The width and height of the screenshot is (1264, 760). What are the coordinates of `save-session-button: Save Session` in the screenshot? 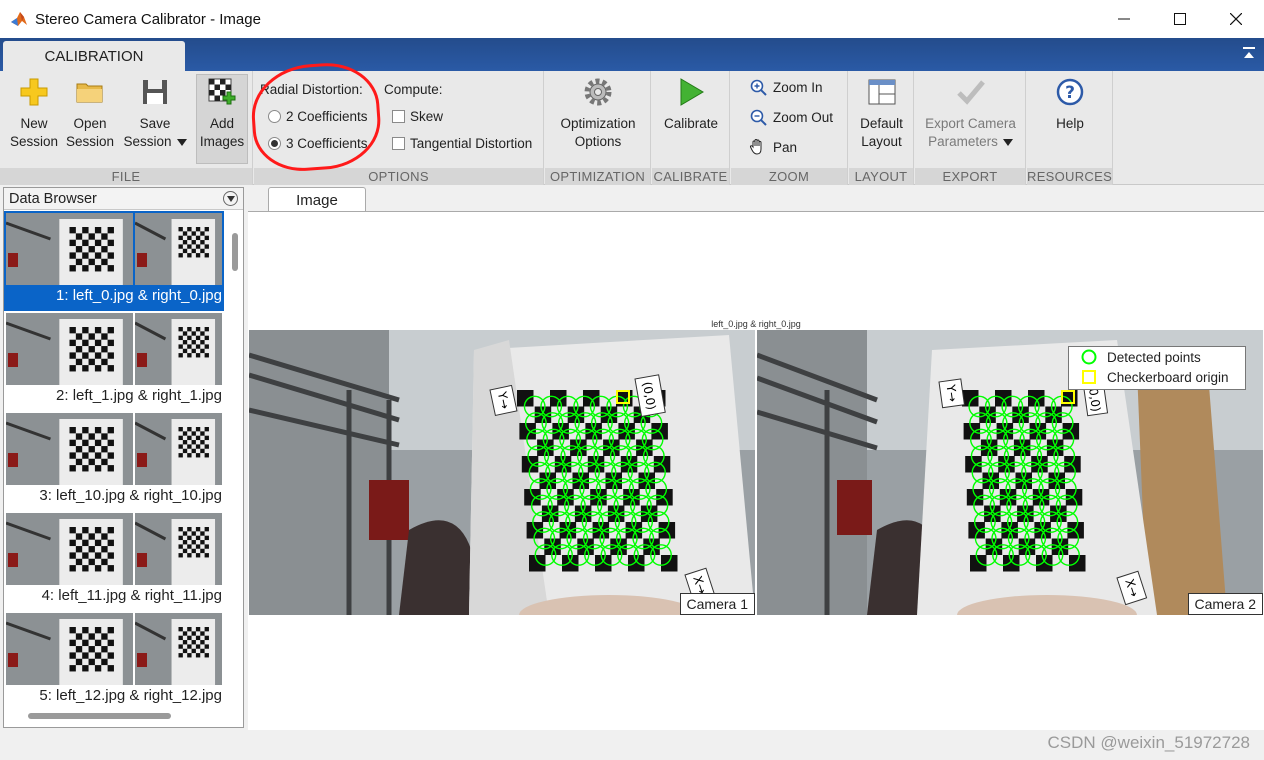 It's located at (155, 113).